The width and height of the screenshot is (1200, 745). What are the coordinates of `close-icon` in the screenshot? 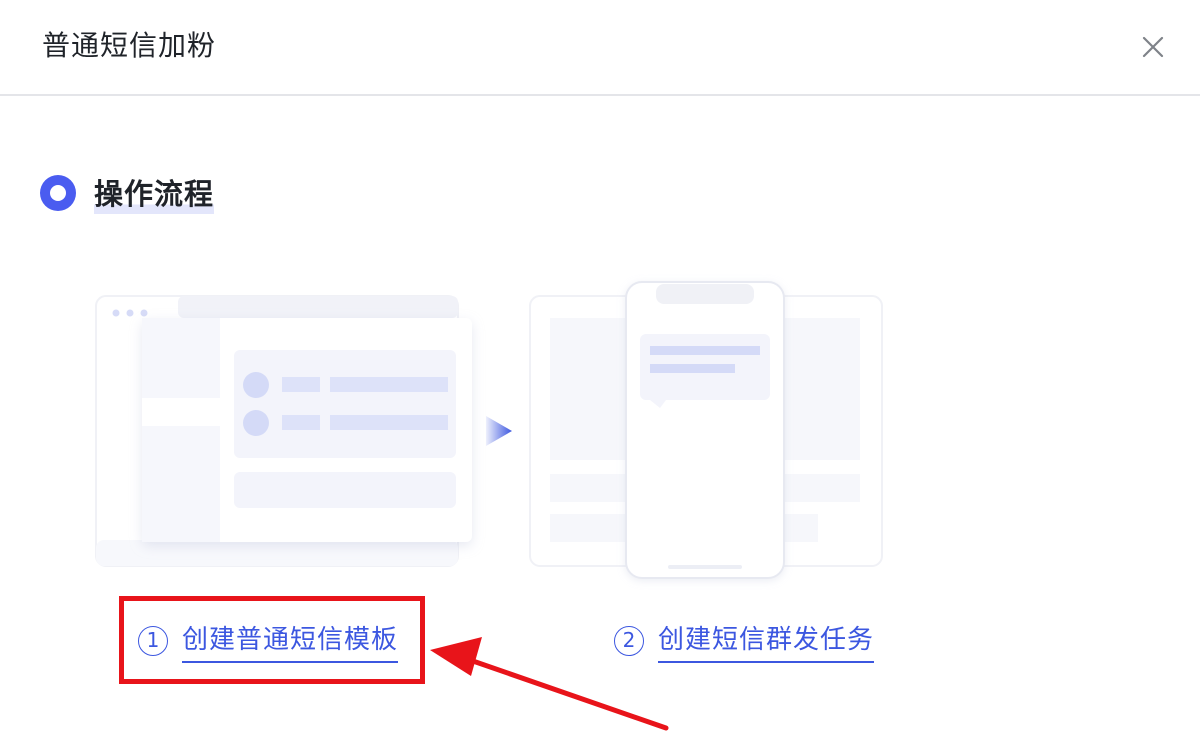 It's located at (1153, 47).